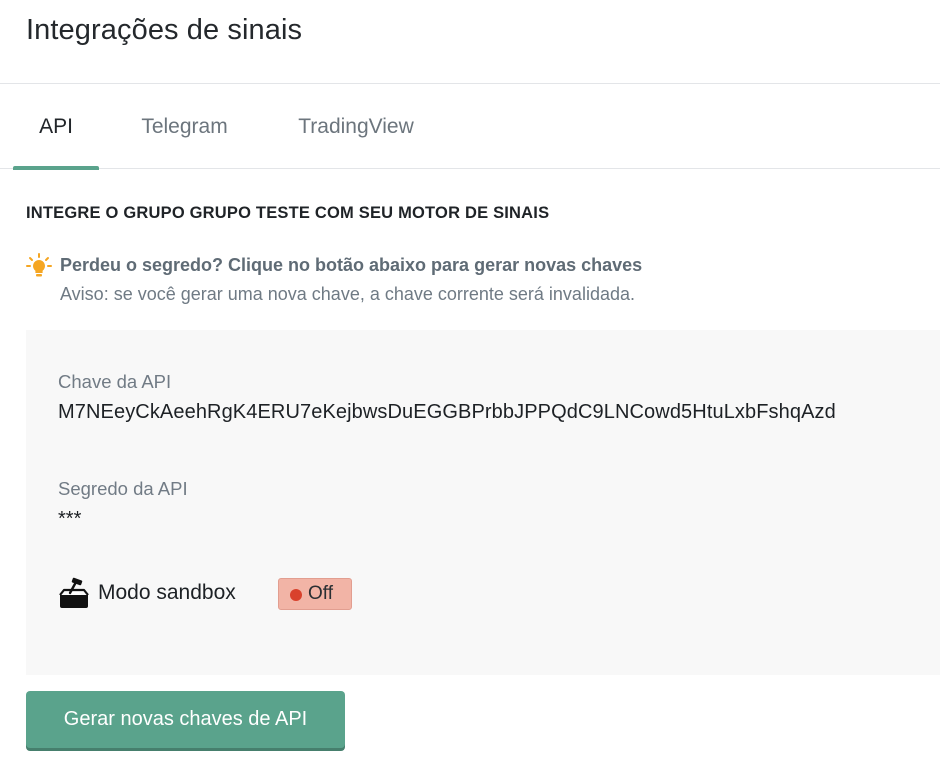 This screenshot has width=940, height=762. I want to click on page-header: Integrações de sinais, so click(470, 42).